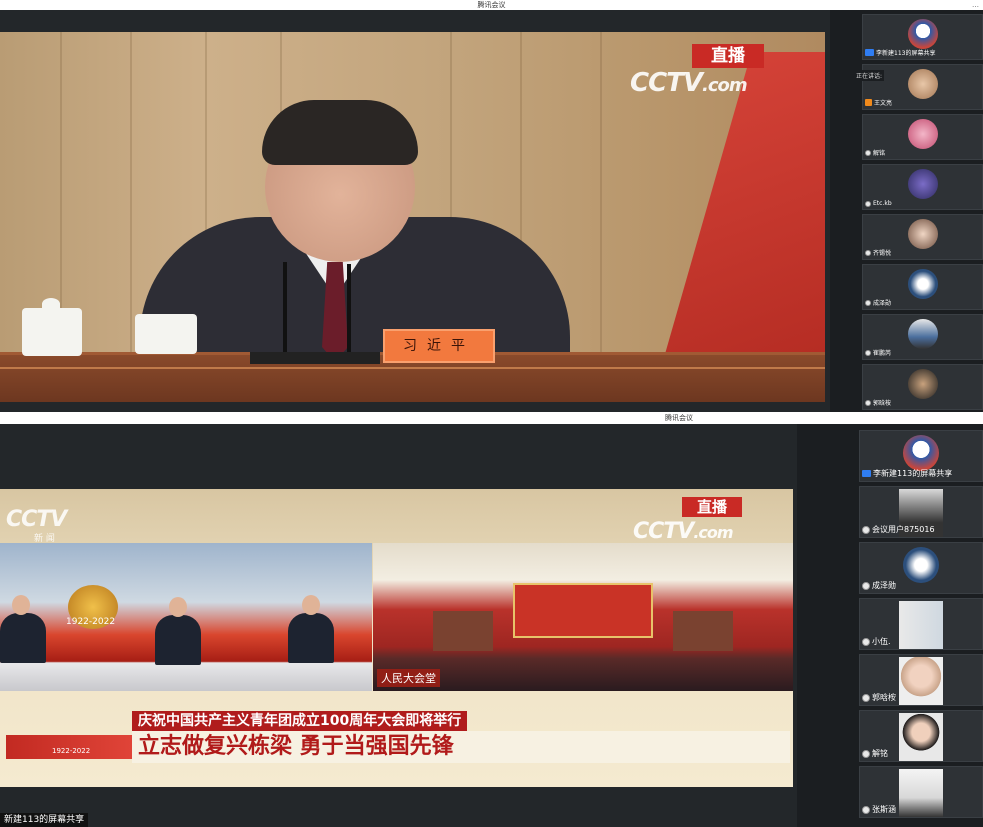 The height and width of the screenshot is (827, 983). Describe the element at coordinates (439, 346) in the screenshot. I see `nameplate: 习近平` at that location.